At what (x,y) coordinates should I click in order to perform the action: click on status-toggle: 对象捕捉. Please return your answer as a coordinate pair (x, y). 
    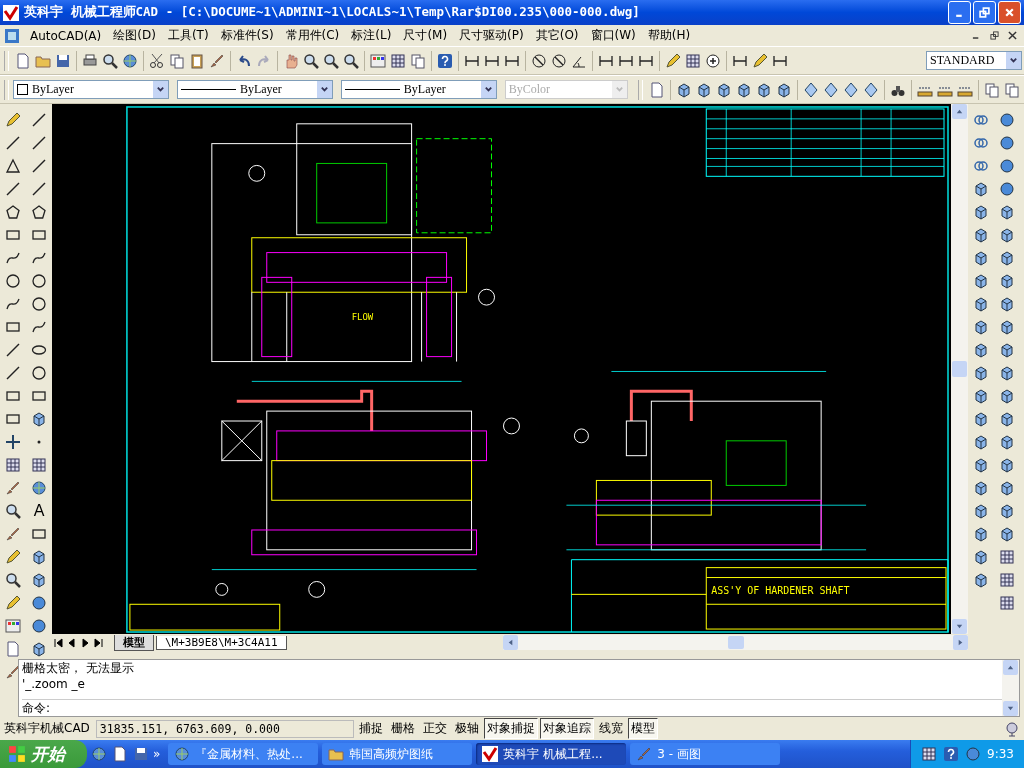
    Looking at the image, I should click on (510, 728).